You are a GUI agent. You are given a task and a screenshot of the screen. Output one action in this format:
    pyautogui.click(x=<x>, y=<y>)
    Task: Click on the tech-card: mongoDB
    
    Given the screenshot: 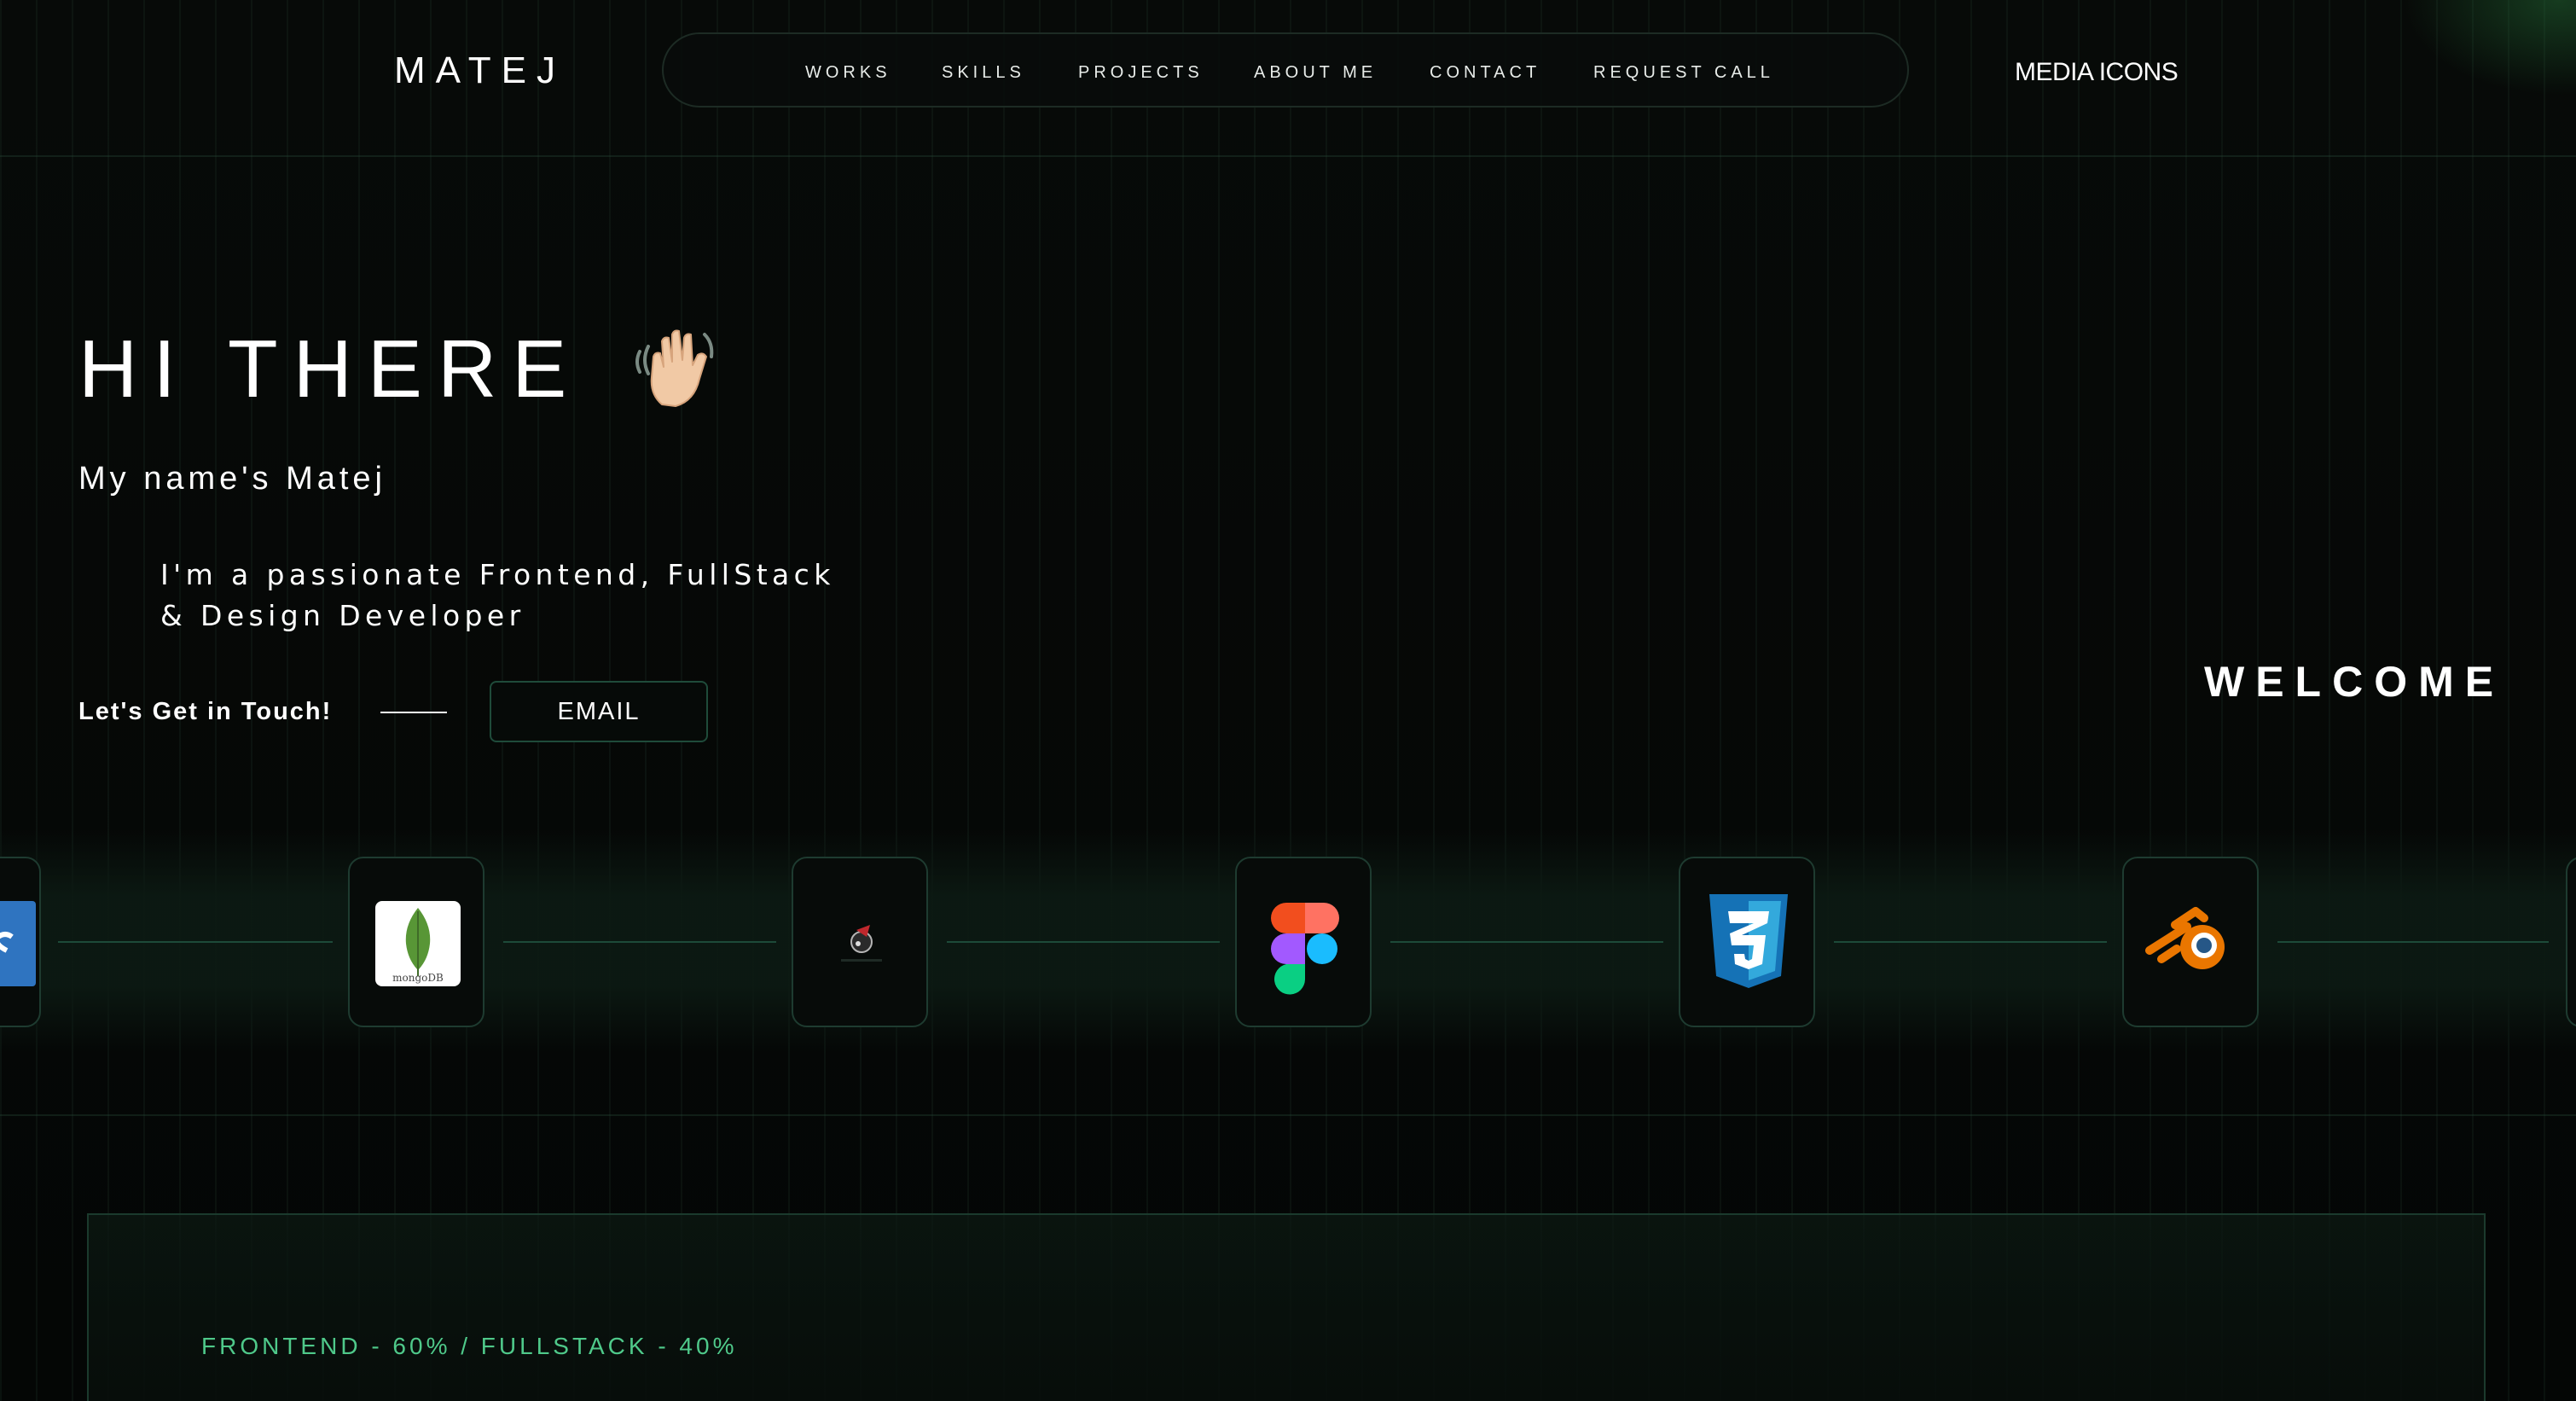 What is the action you would take?
    pyautogui.click(x=416, y=942)
    